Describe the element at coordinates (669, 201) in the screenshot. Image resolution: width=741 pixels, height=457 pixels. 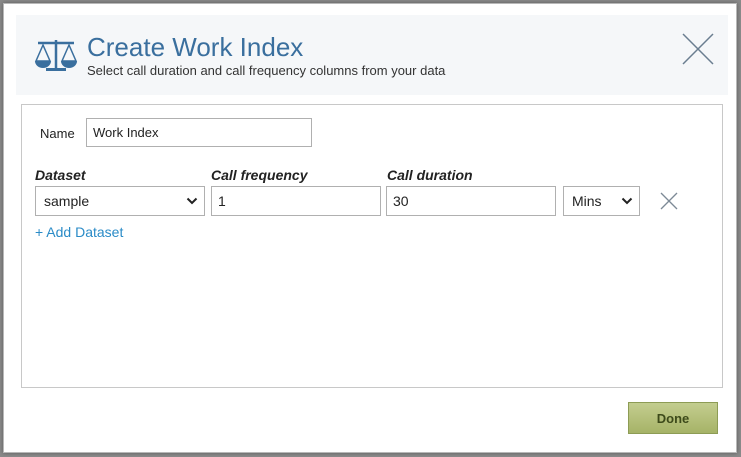
I see `remove-row-icon` at that location.